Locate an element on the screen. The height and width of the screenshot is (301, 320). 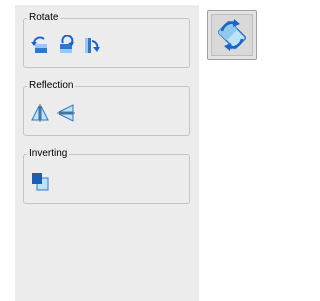
invert-icon is located at coordinates (40, 182).